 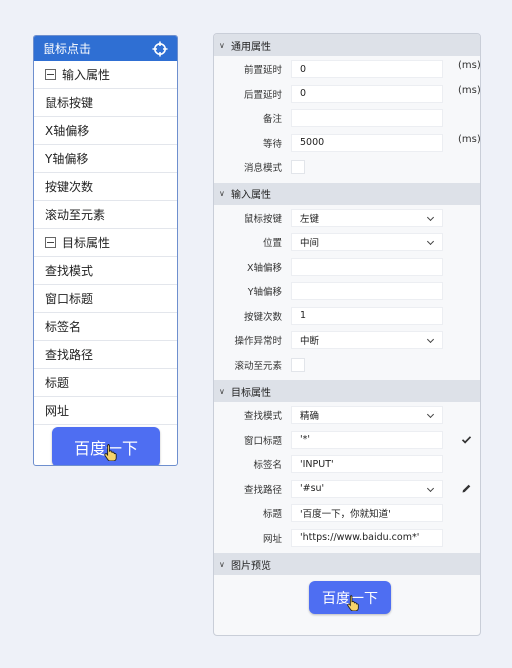 What do you see at coordinates (69, 299) in the screenshot?
I see `property-item-label: 窗口标题` at bounding box center [69, 299].